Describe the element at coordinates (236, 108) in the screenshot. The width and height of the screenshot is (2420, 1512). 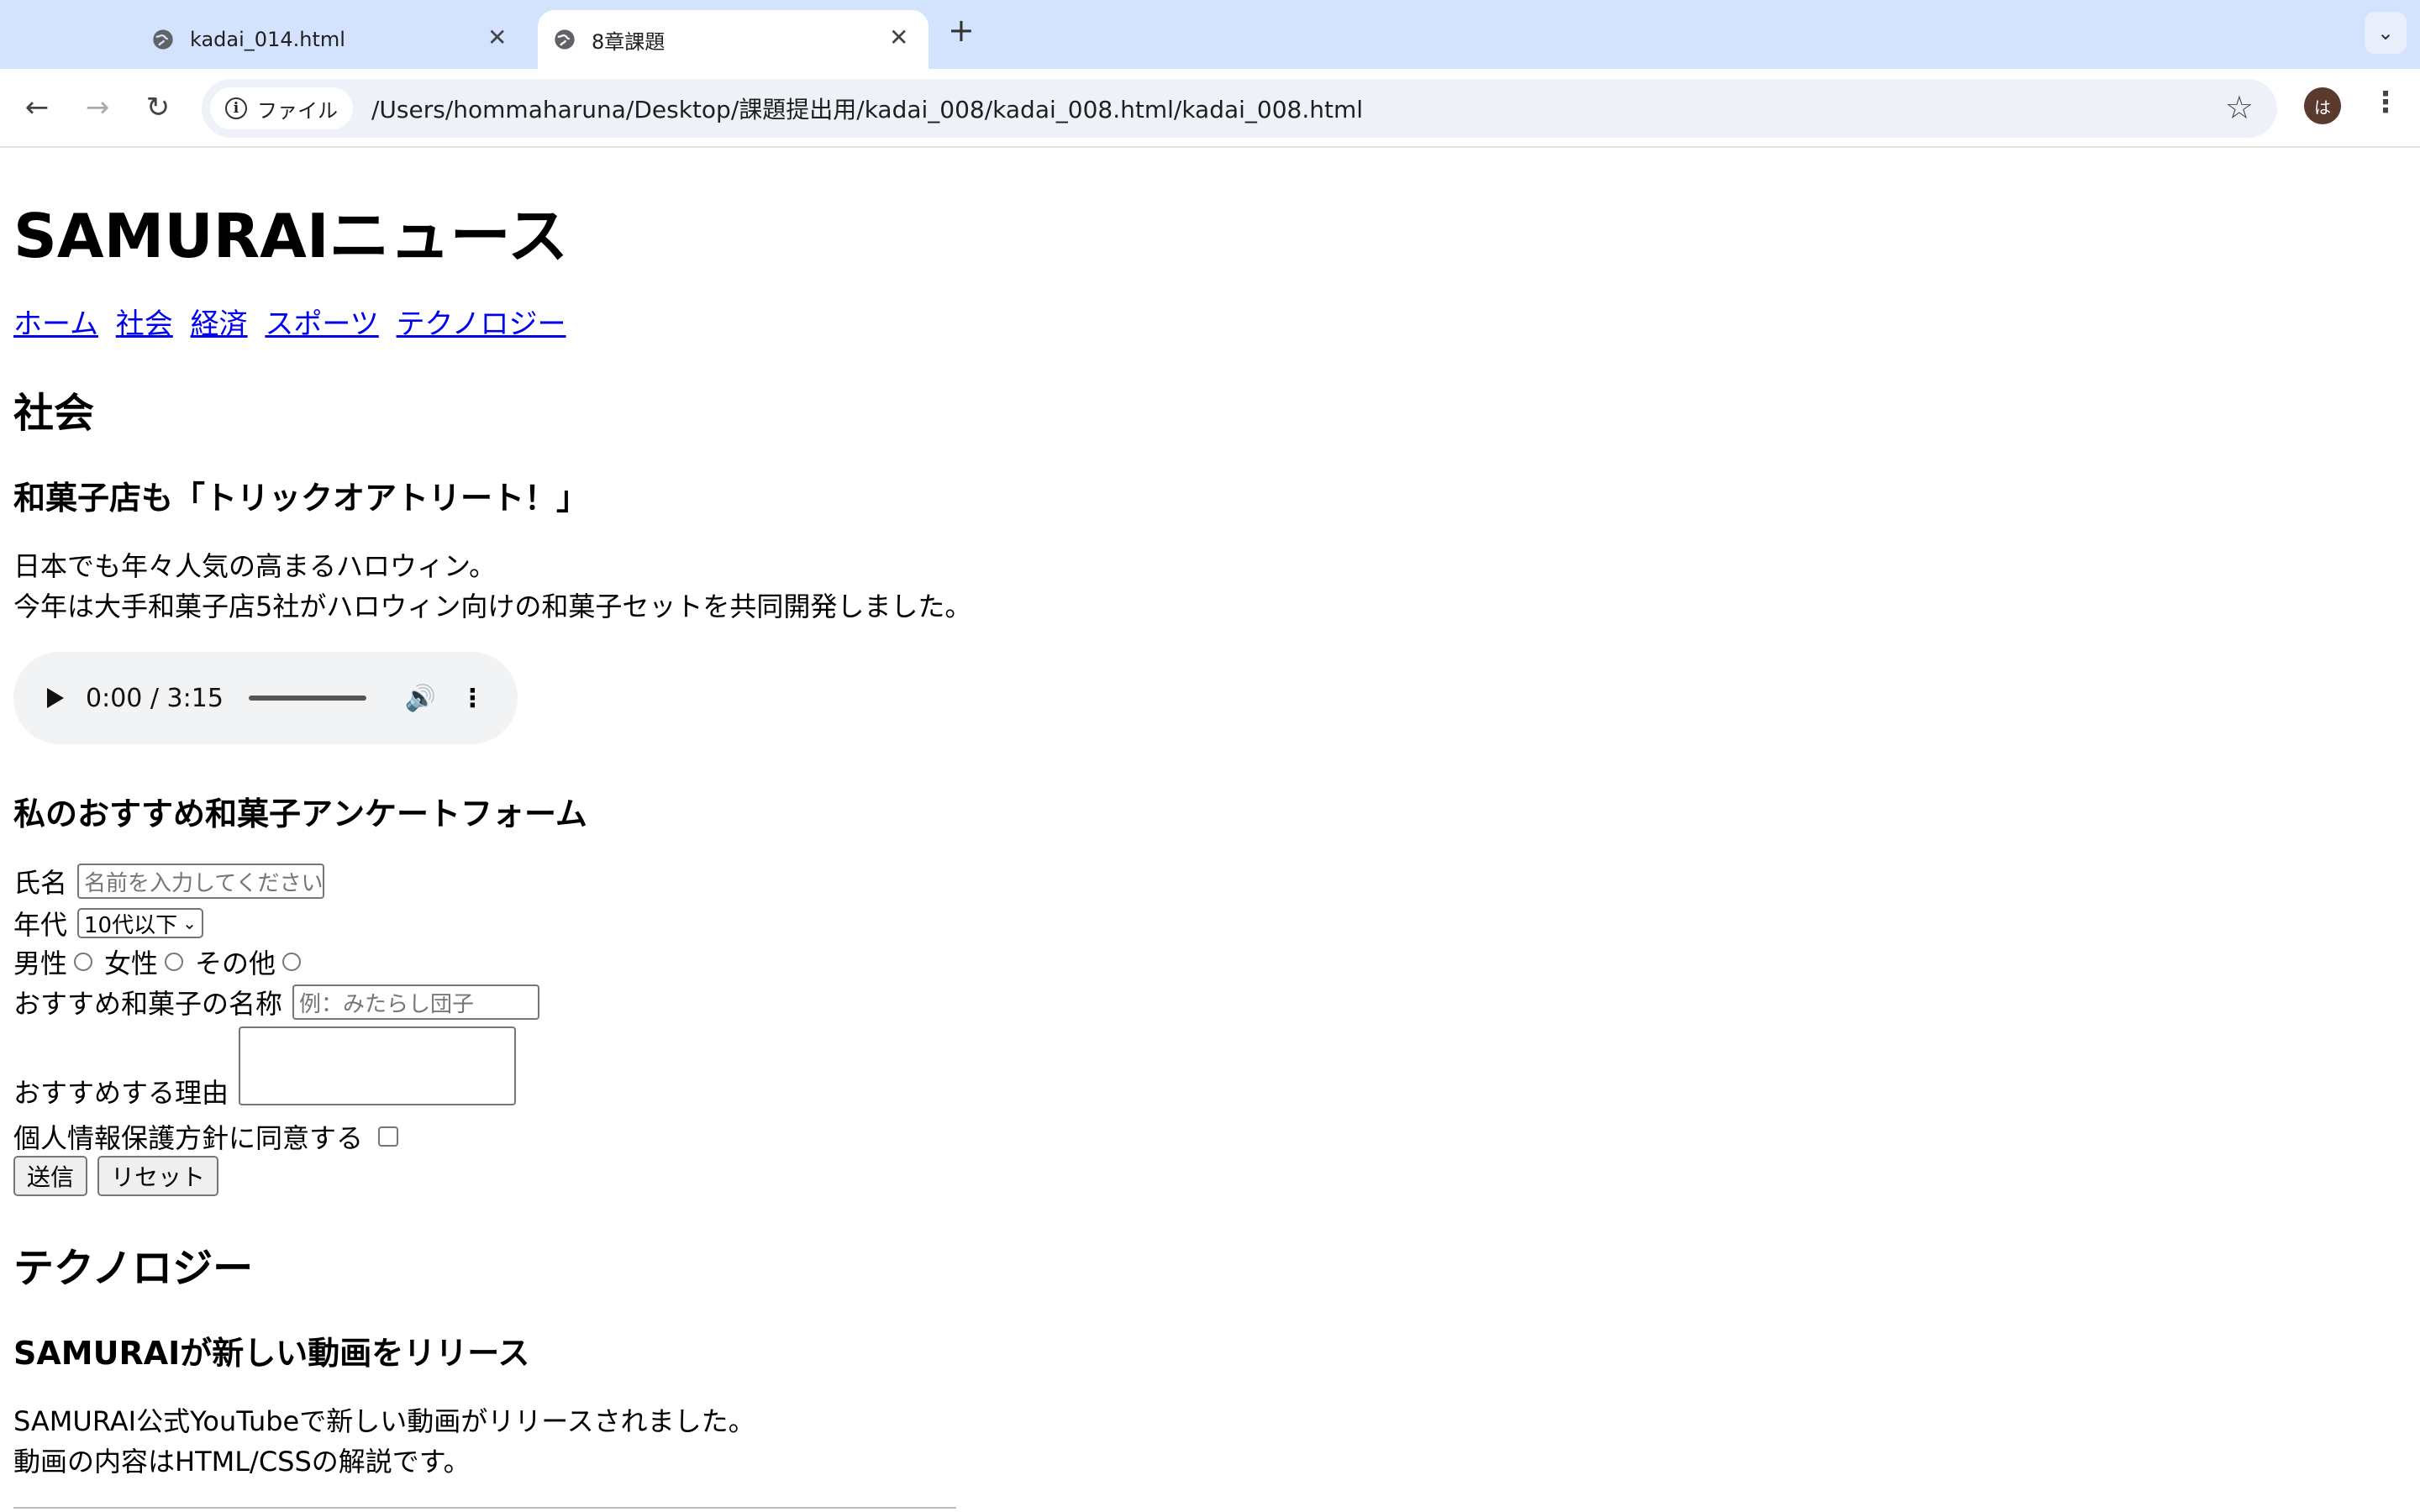
I see `info-icon: i` at that location.